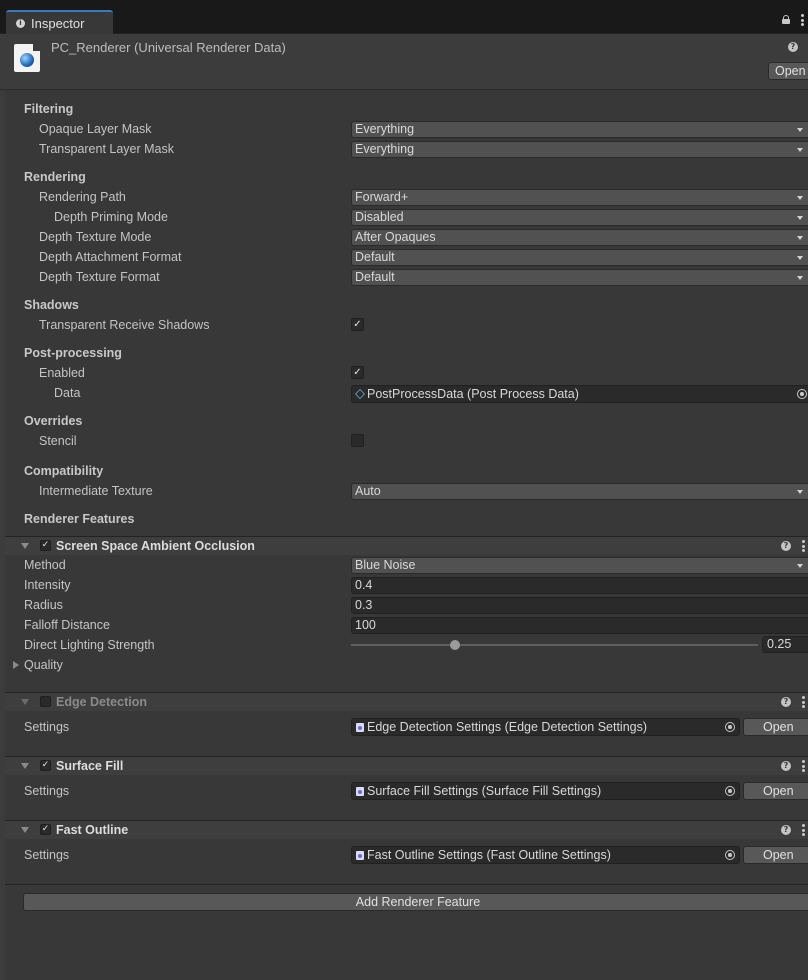 The height and width of the screenshot is (980, 808). I want to click on tab-label: Inspector, so click(58, 23).